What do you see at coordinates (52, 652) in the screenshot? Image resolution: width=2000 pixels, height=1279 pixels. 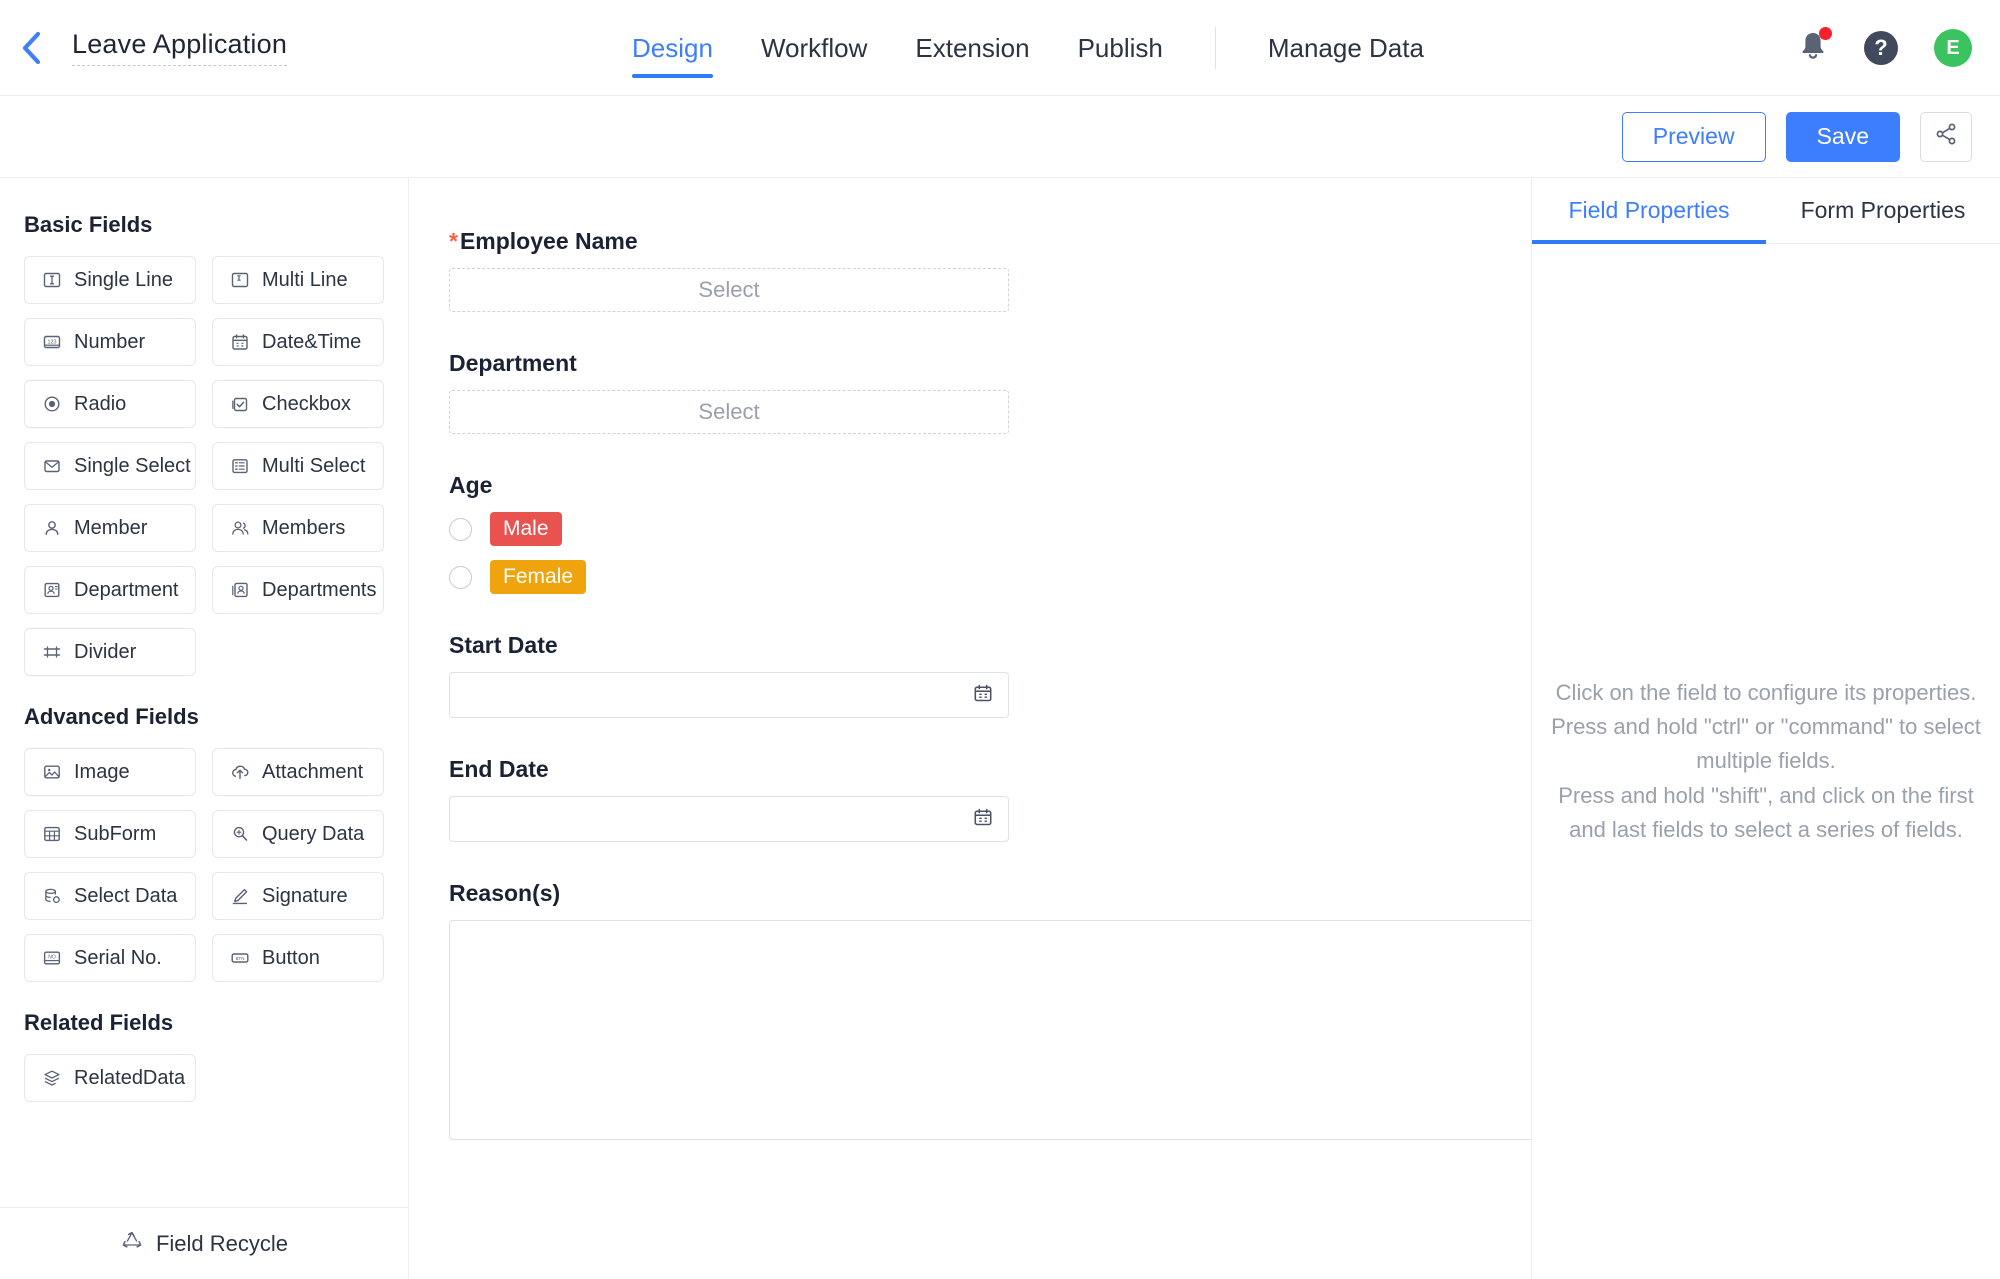 I see `divider-icon` at bounding box center [52, 652].